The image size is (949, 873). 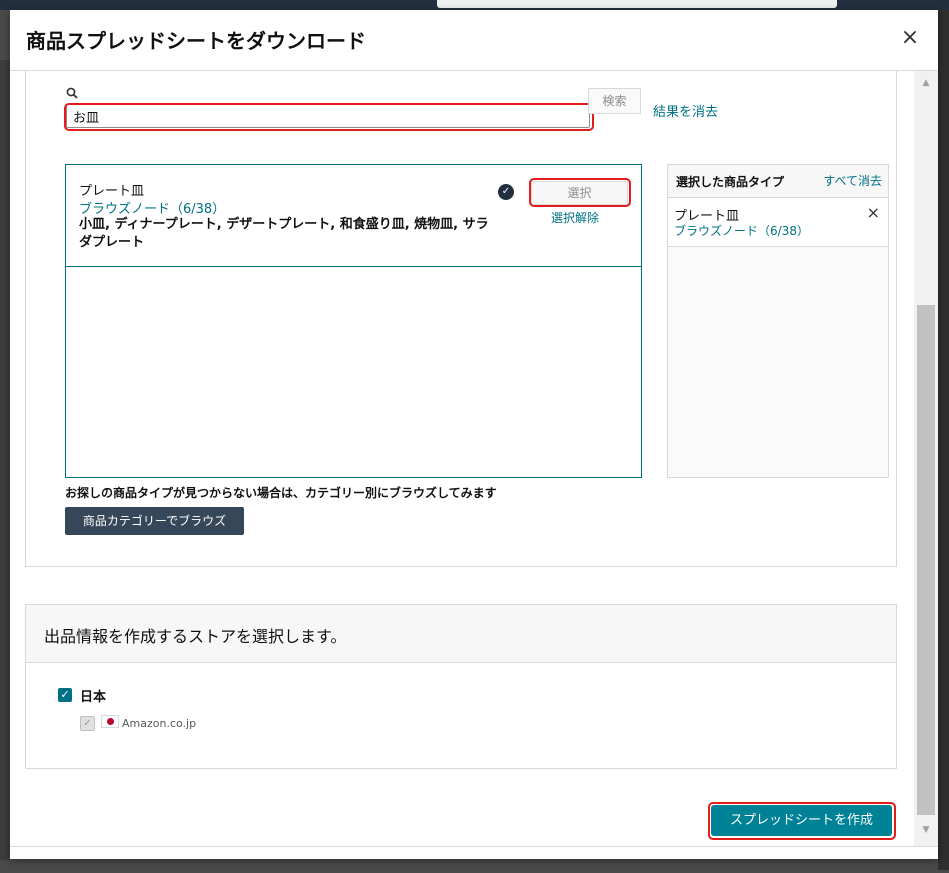 What do you see at coordinates (778, 321) in the screenshot?
I see `selected-product-types-panel: 選択した商品タイプ すべて消去 プレート皿 ブラウズノード（6/38） ×` at bounding box center [778, 321].